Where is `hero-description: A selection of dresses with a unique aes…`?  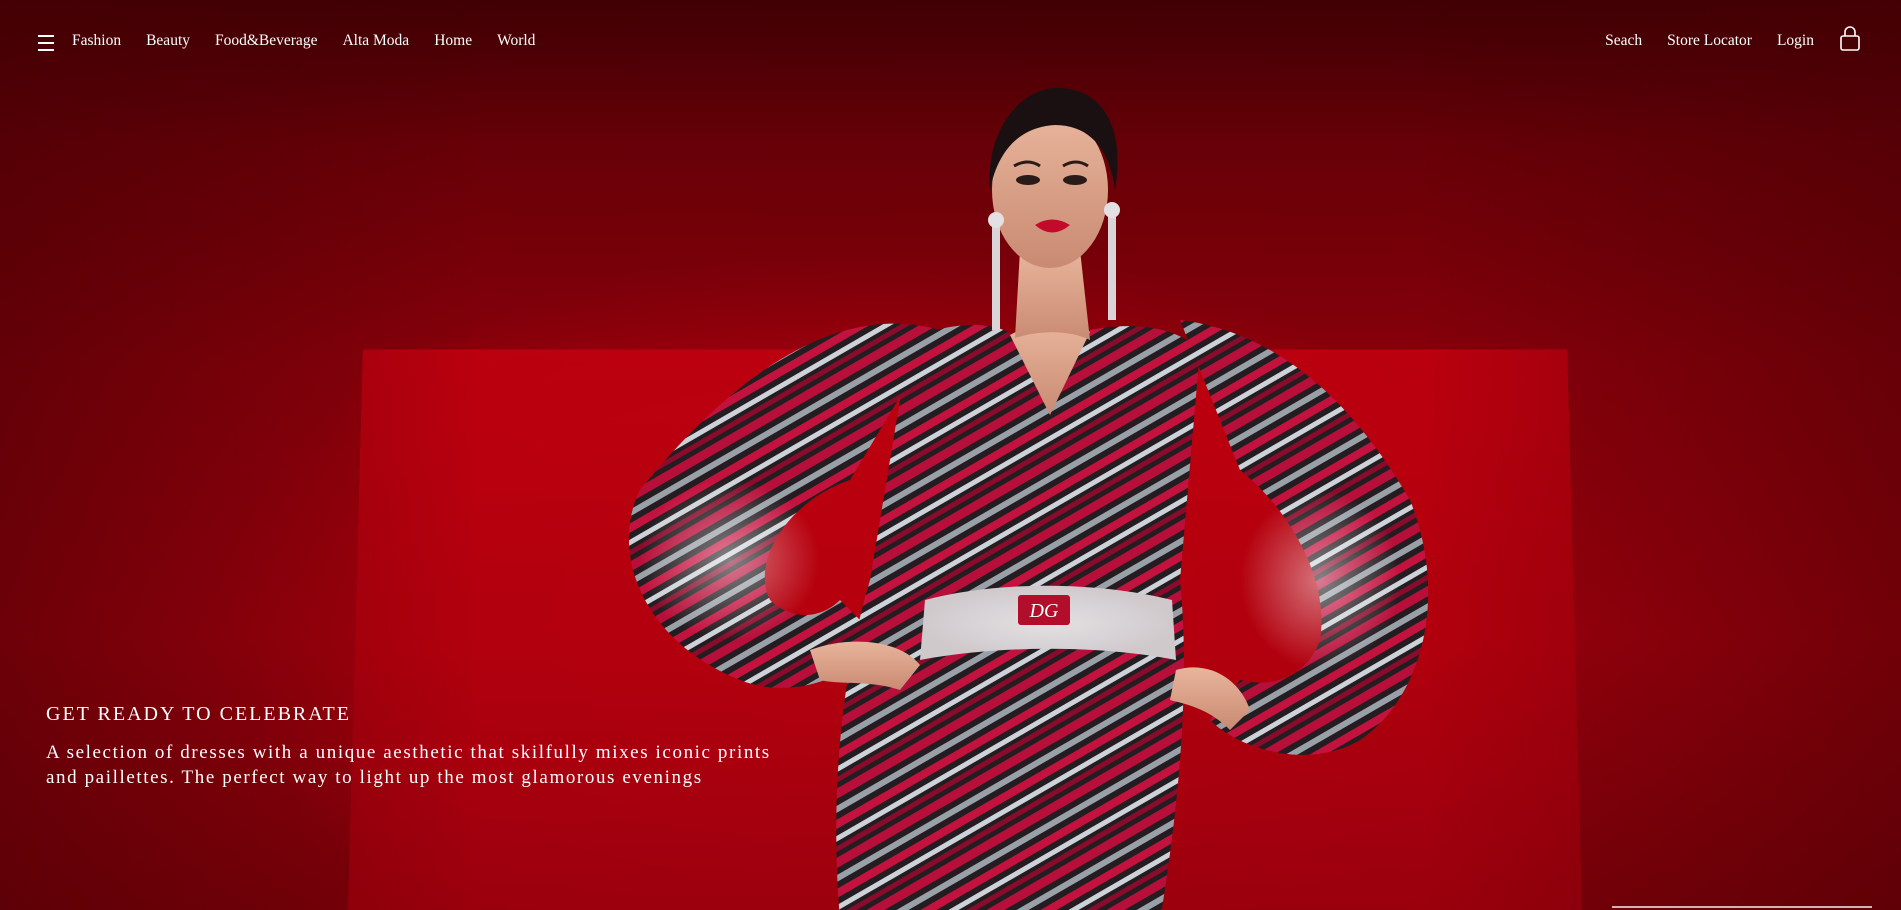
hero-description: A selection of dresses with a unique aes… is located at coordinates (486, 765).